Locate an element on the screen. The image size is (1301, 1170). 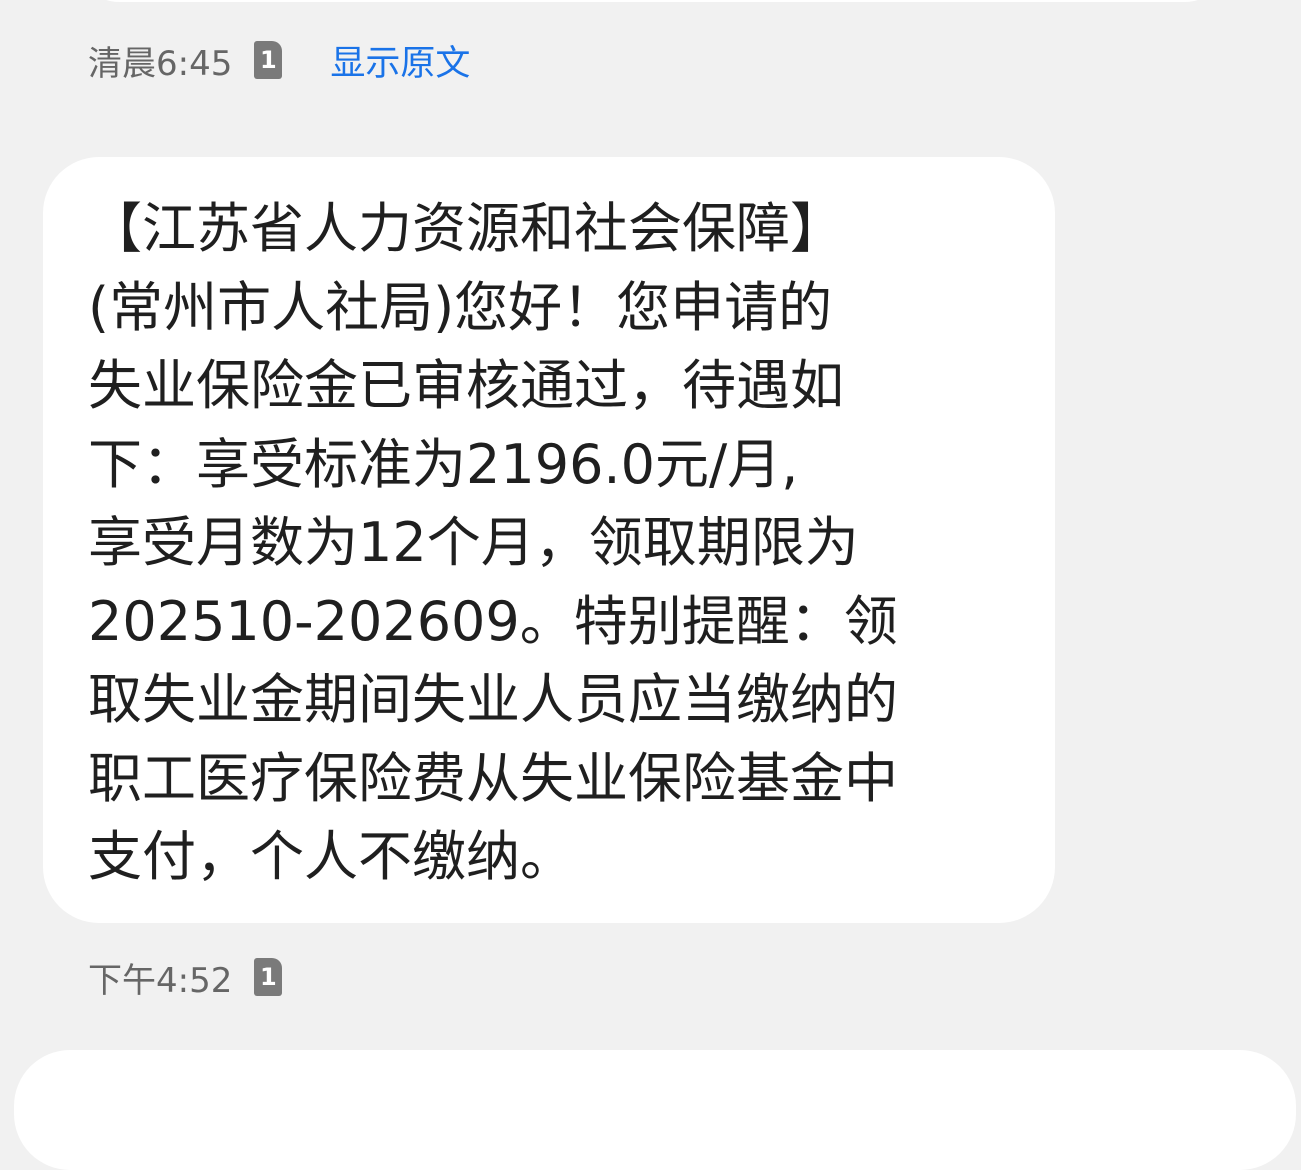
message-line: 享受月数为12个月，领取期限为 is located at coordinates (473, 542).